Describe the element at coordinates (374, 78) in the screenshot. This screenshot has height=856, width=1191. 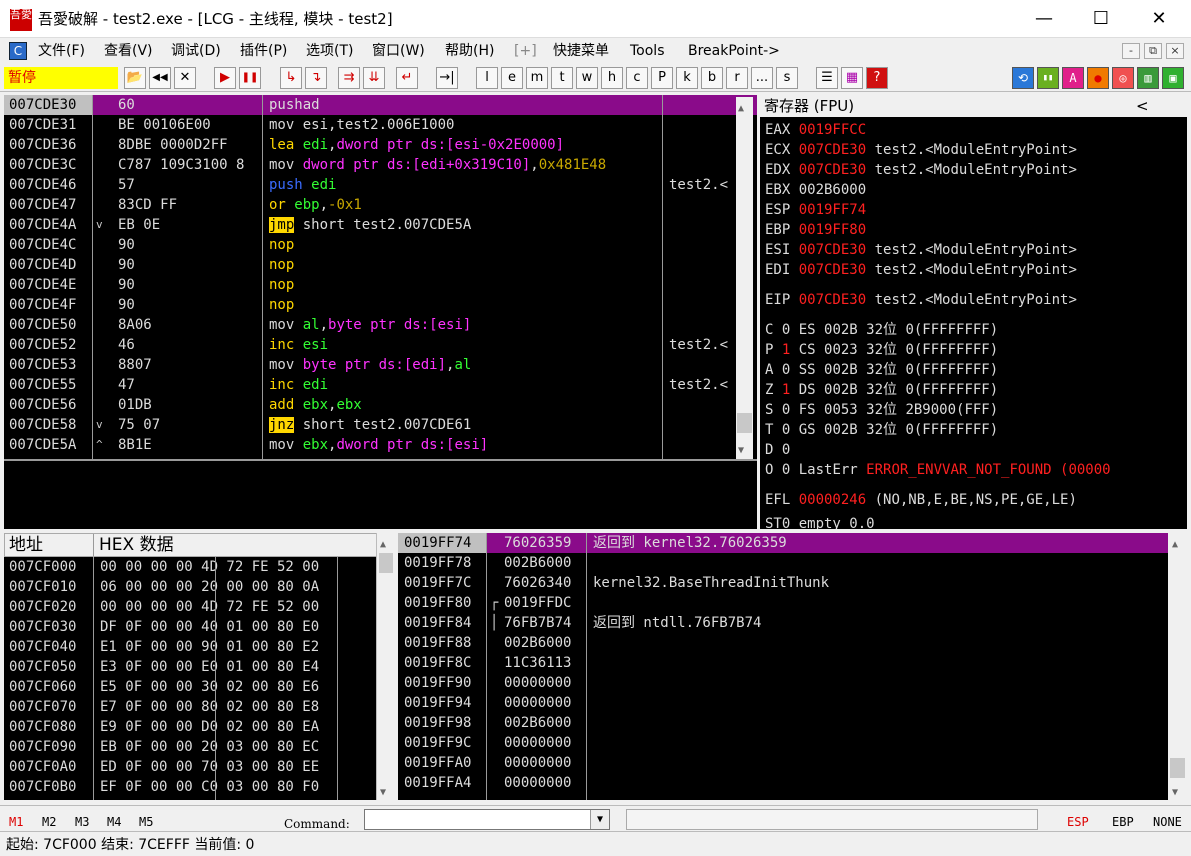
I see `trace-over-icon: ⇊` at that location.